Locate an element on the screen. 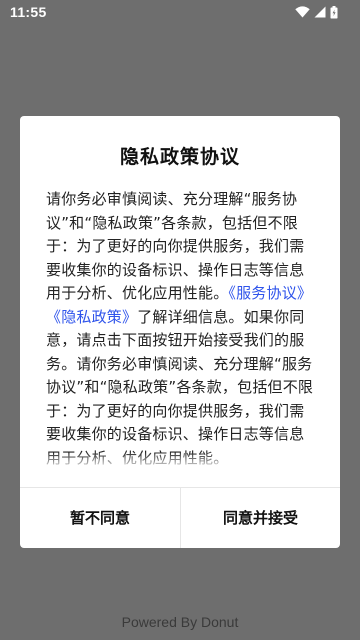  scroll-fade is located at coordinates (182, 461).